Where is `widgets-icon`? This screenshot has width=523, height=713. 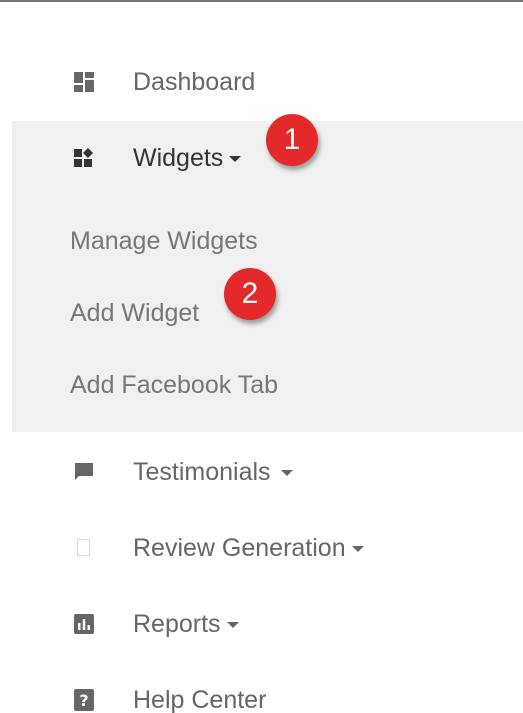 widgets-icon is located at coordinates (84, 158).